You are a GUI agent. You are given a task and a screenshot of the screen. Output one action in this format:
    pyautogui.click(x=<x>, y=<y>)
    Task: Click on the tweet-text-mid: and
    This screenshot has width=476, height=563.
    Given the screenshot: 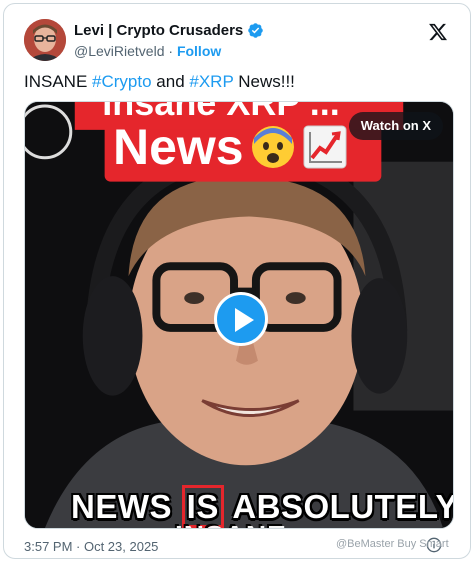 What is the action you would take?
    pyautogui.click(x=170, y=81)
    